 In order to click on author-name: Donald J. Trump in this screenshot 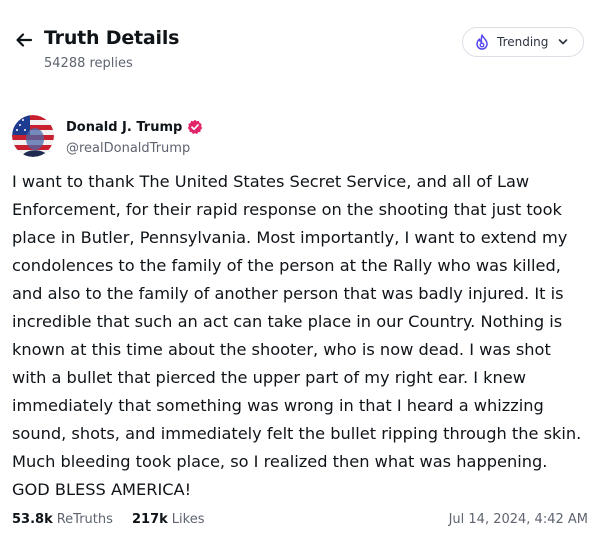, I will do `click(134, 127)`.